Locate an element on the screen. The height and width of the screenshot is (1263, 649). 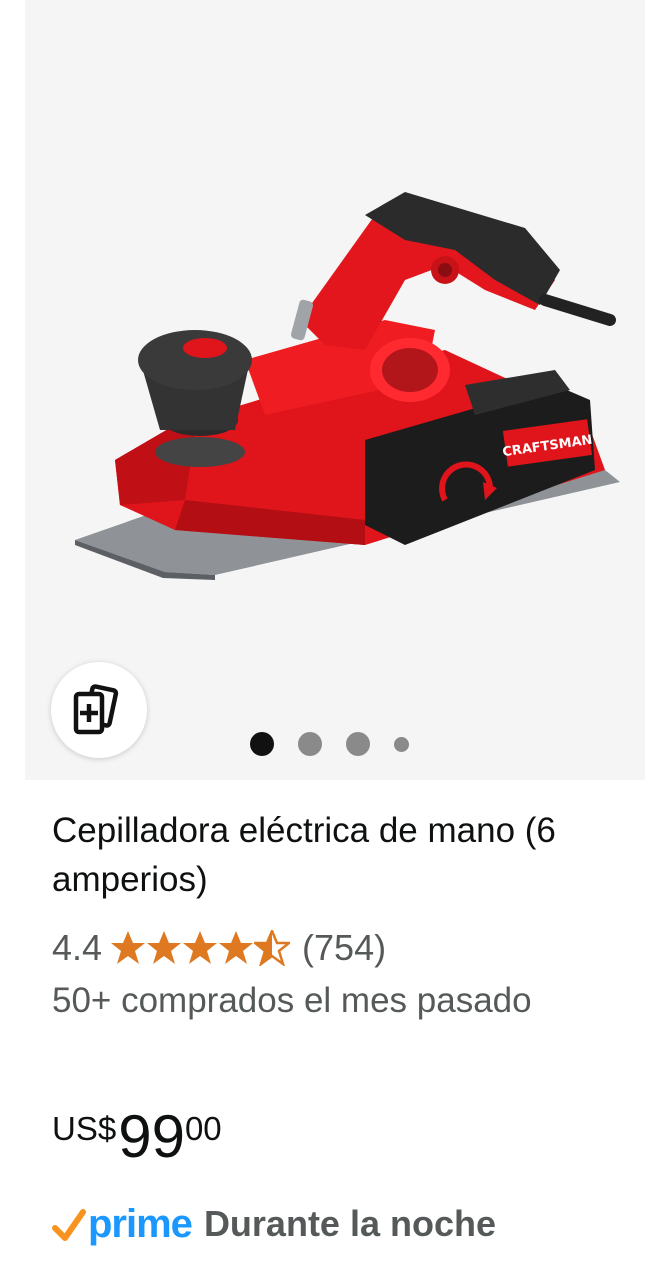
rating-row: 4.4 (754) is located at coordinates (219, 948).